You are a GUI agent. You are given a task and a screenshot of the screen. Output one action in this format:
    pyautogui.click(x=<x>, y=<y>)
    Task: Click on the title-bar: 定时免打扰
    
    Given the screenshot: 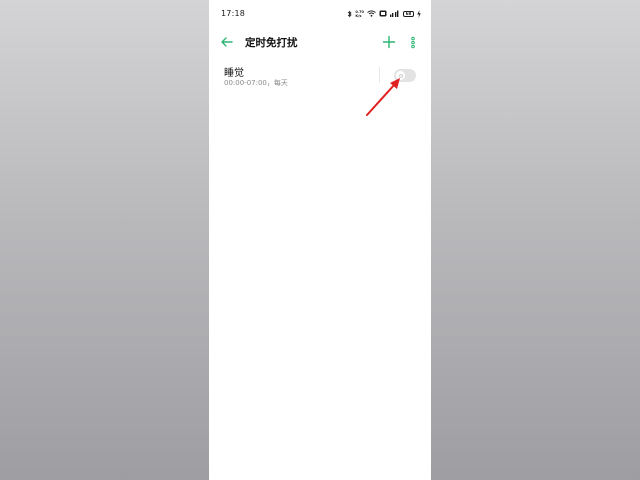 What is the action you would take?
    pyautogui.click(x=320, y=42)
    